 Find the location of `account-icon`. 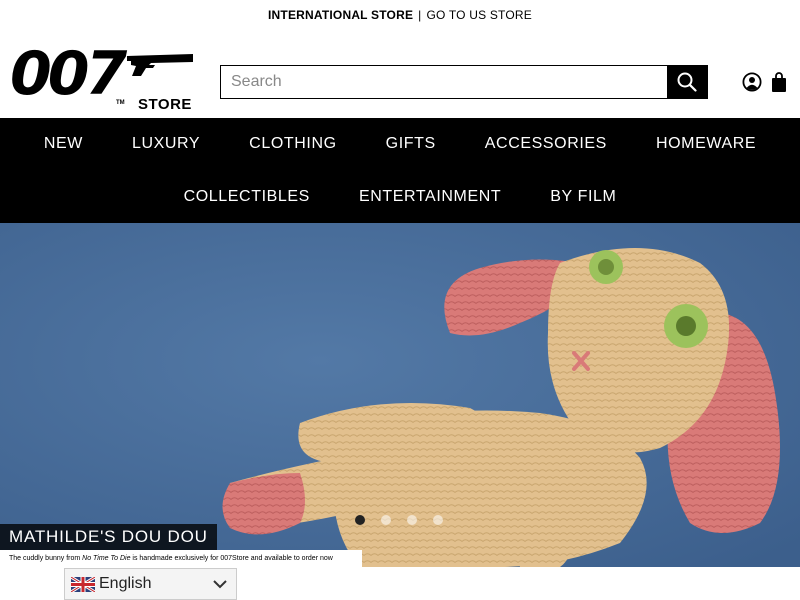

account-icon is located at coordinates (752, 82).